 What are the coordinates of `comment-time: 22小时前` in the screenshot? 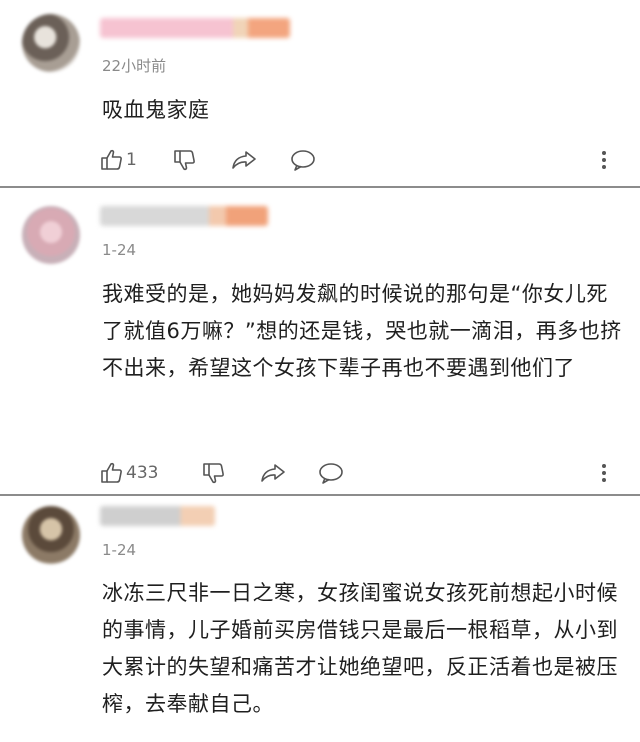 It's located at (134, 66).